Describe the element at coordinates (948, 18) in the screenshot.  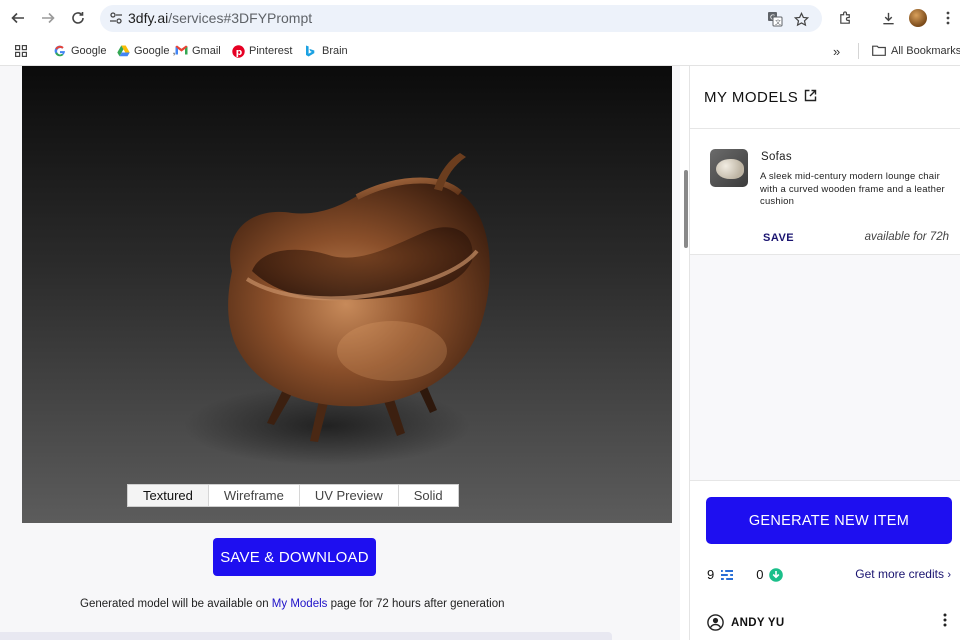
I see `browser-menu-icon` at that location.